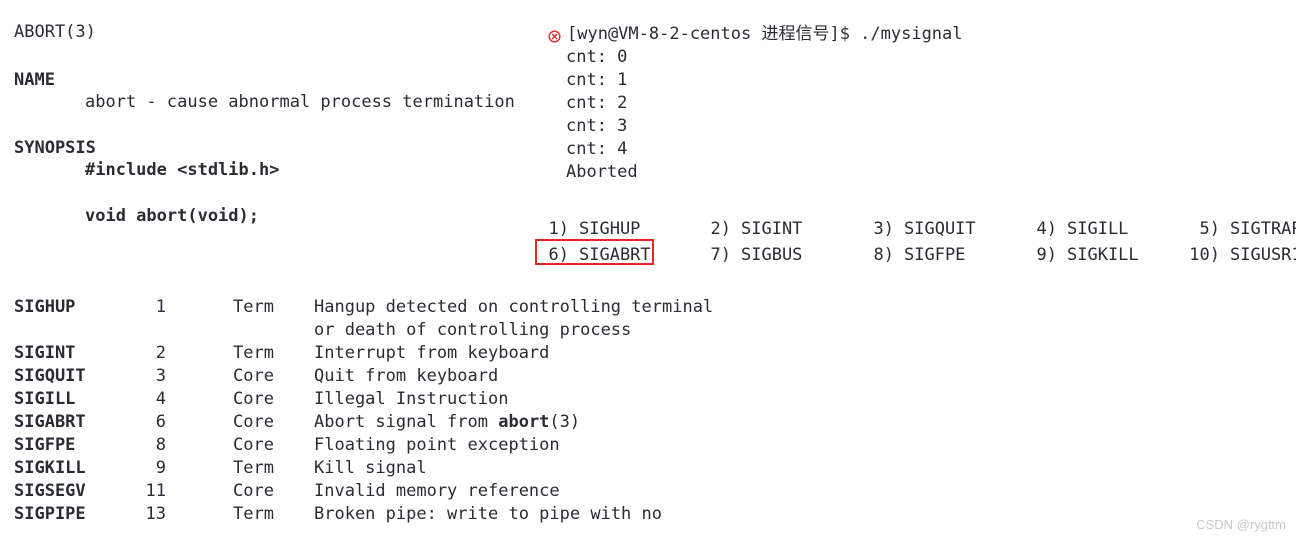 Image resolution: width=1296 pixels, height=538 pixels. I want to click on signal-name: SIGSEGV, so click(50, 491).